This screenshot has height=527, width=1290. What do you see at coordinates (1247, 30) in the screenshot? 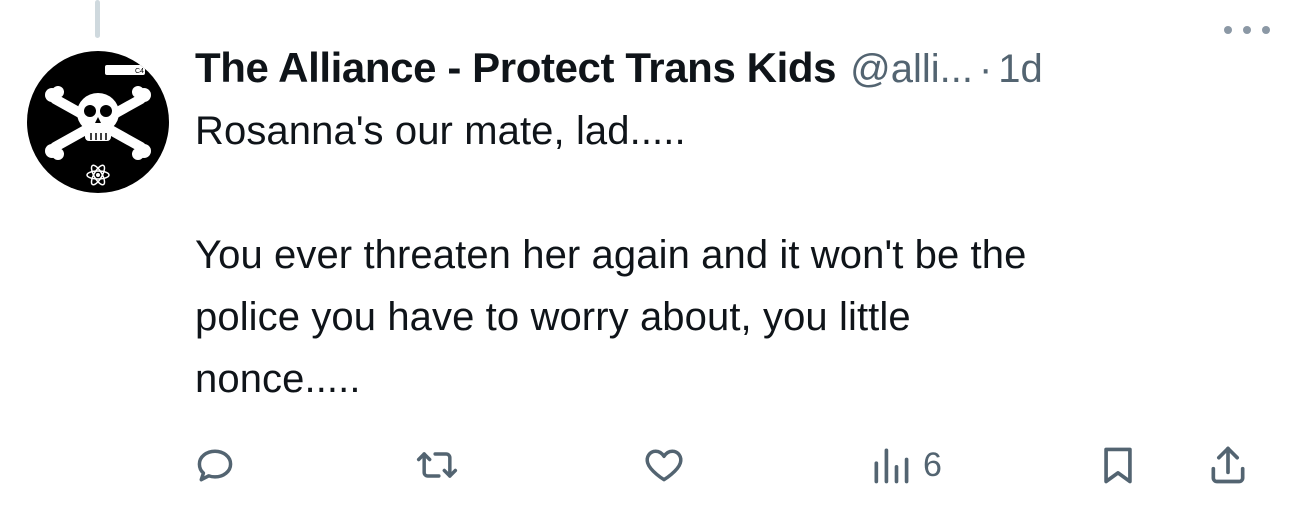
I see `more-options-icon` at bounding box center [1247, 30].